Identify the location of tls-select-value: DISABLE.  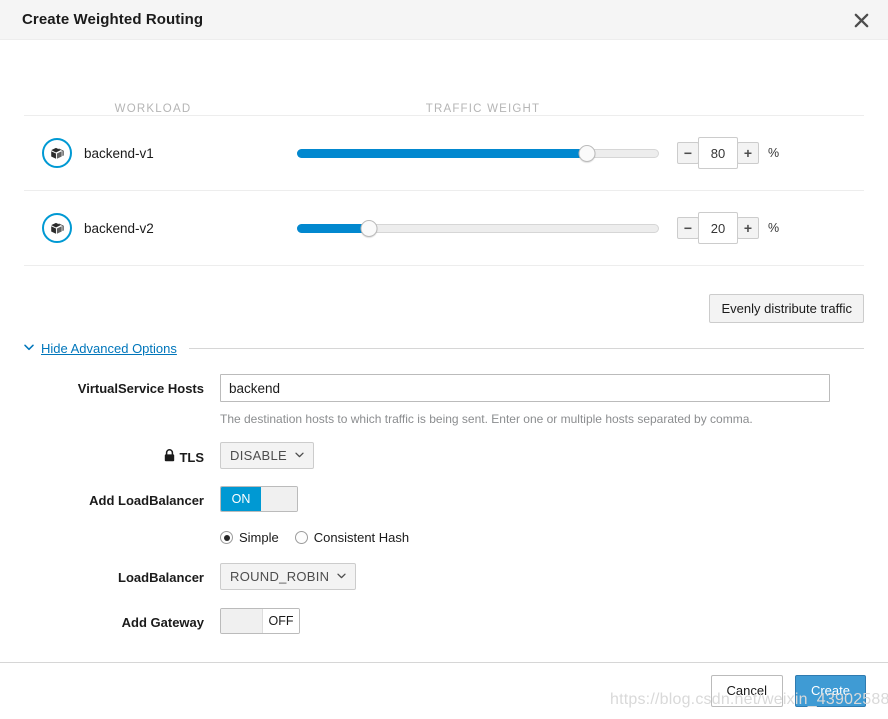
(259, 455).